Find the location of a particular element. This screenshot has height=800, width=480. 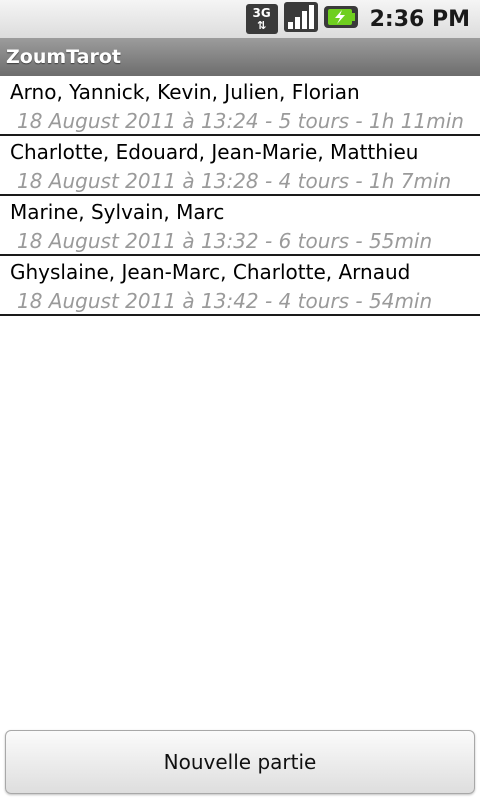

3g-data-icon: 3G ⇅ is located at coordinates (261, 19).